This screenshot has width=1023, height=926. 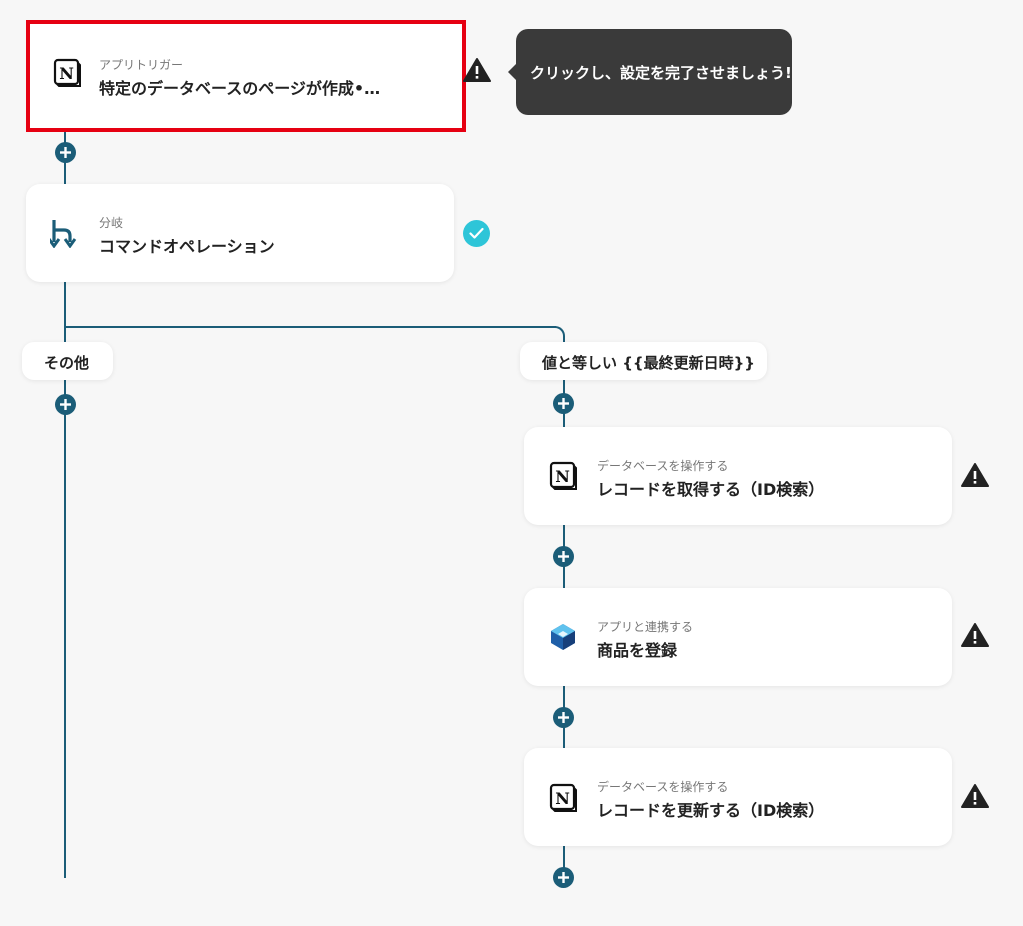 What do you see at coordinates (645, 627) in the screenshot?
I see `step-sub-label: アプリと連携する` at bounding box center [645, 627].